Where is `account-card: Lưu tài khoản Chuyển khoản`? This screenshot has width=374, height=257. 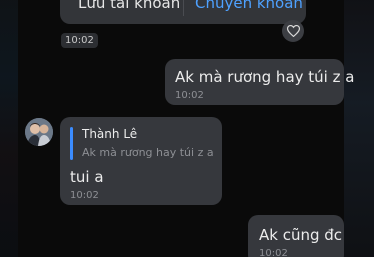 account-card: Lưu tài khoản Chuyển khoản is located at coordinates (183, 12).